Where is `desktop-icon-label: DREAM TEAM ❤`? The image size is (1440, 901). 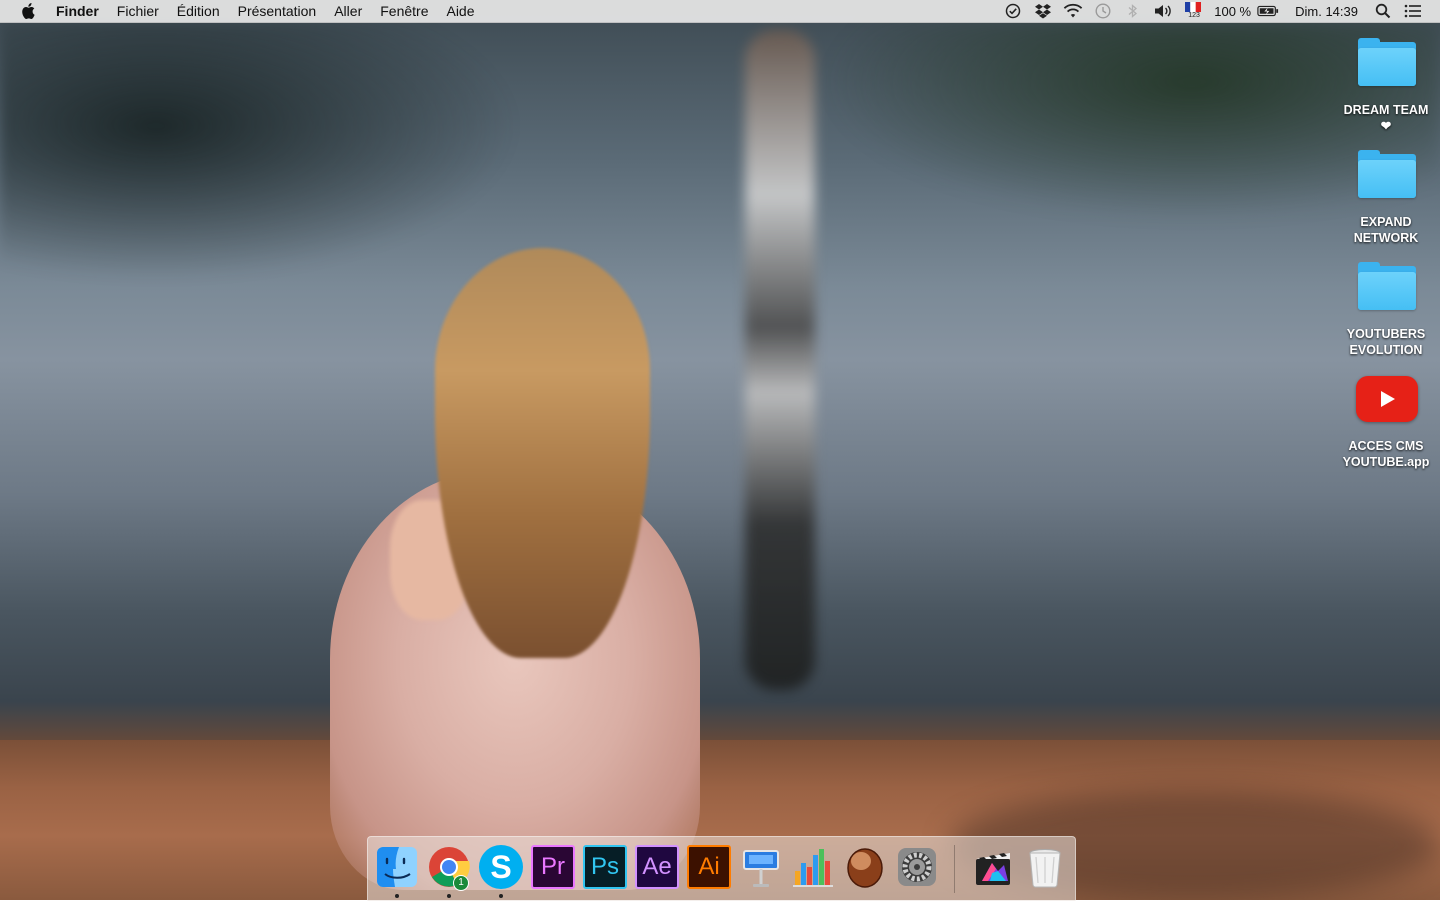
desktop-icon-label: DREAM TEAM ❤ is located at coordinates (1386, 118).